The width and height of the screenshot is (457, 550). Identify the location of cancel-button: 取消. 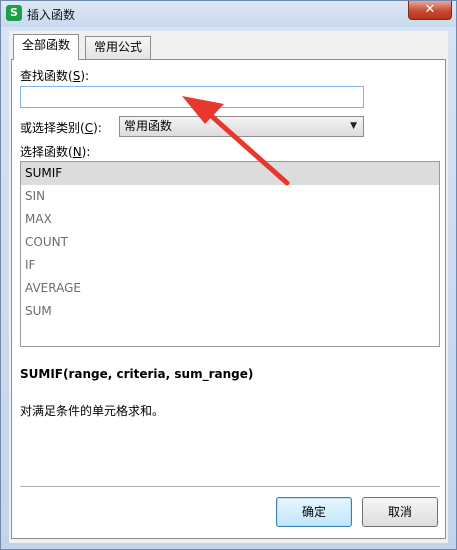
(400, 512).